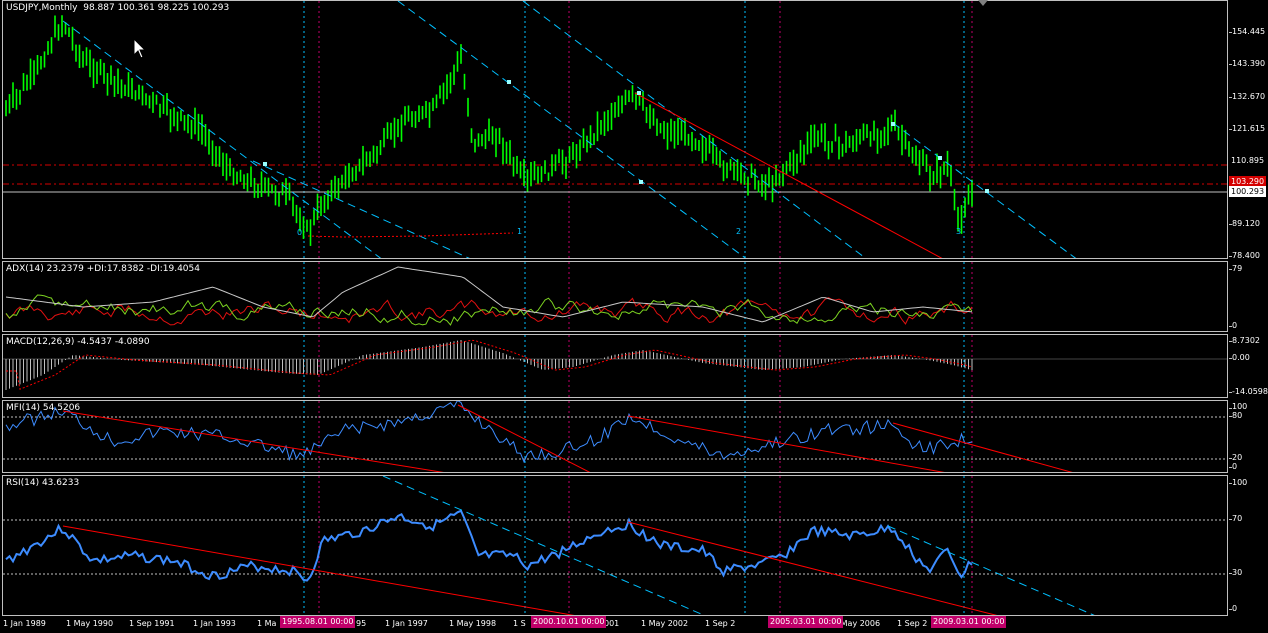 This screenshot has height=633, width=1268. I want to click on time-axis-label: 1 Jan 1993, so click(214, 623).